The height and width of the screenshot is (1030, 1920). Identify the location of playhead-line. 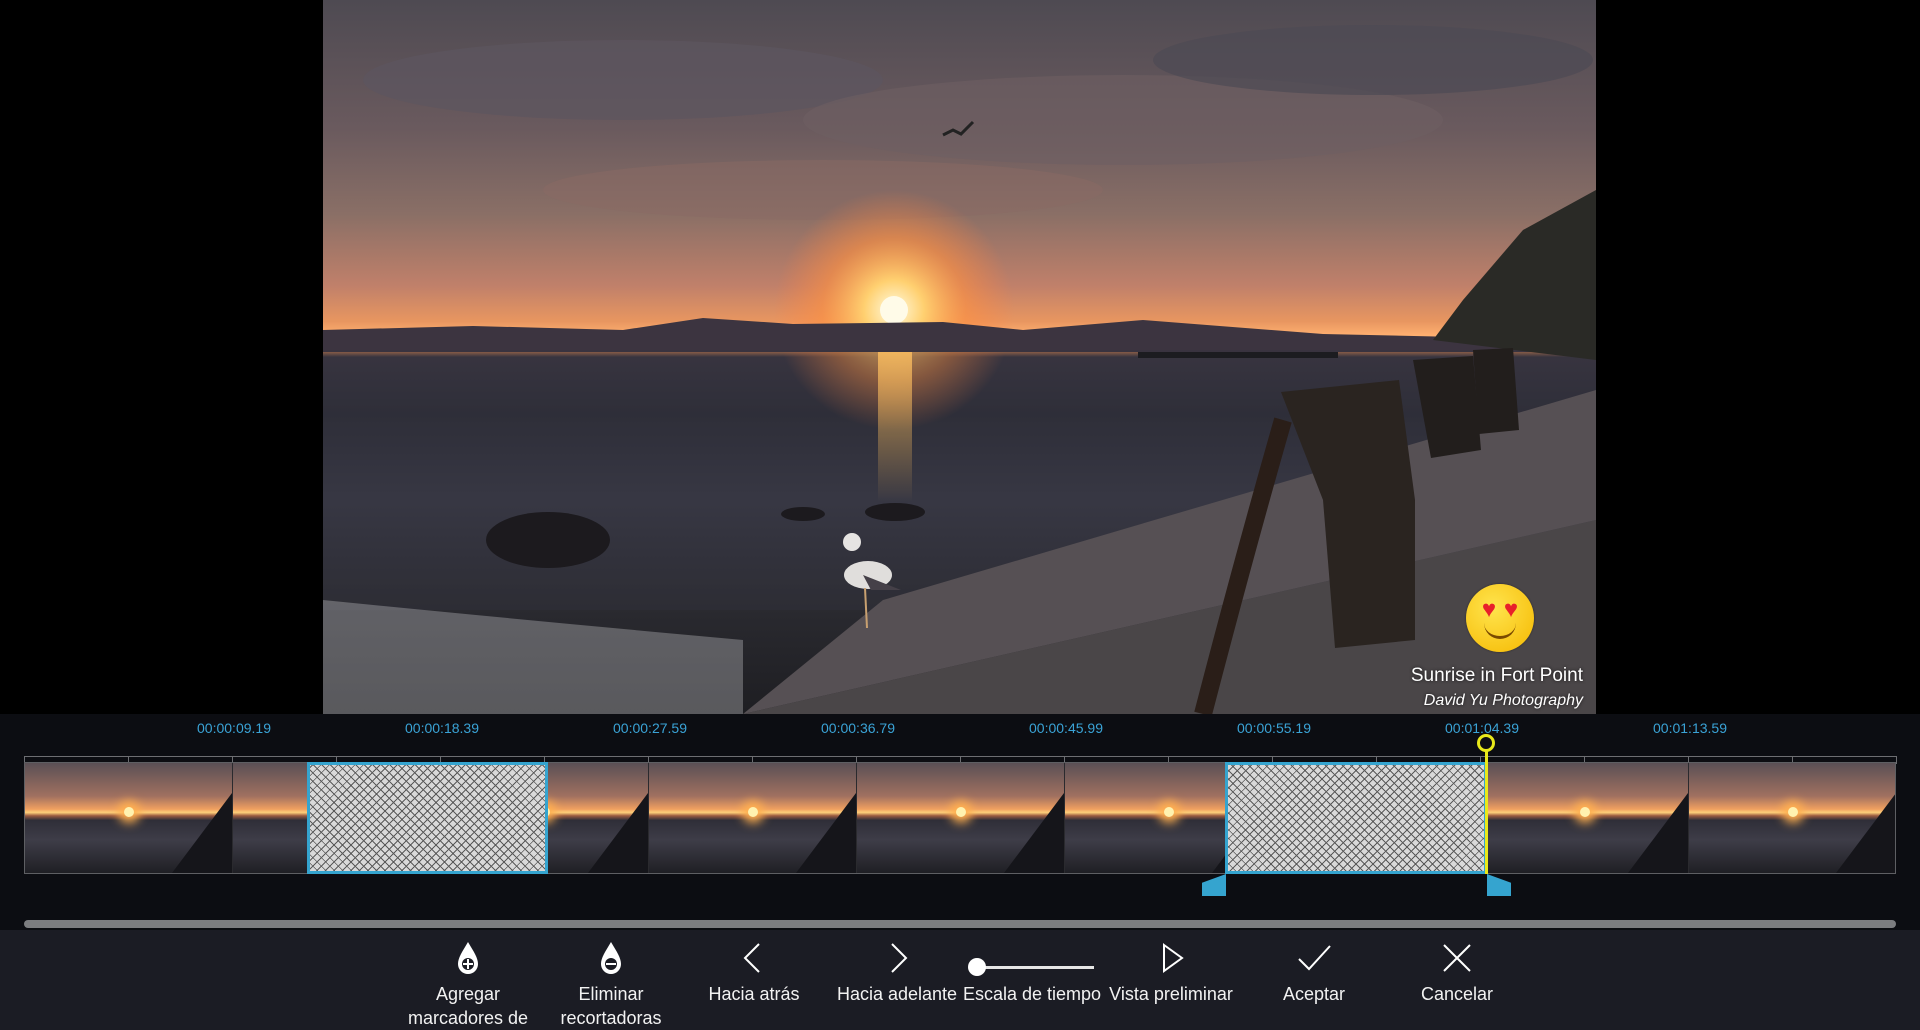
(1486, 809).